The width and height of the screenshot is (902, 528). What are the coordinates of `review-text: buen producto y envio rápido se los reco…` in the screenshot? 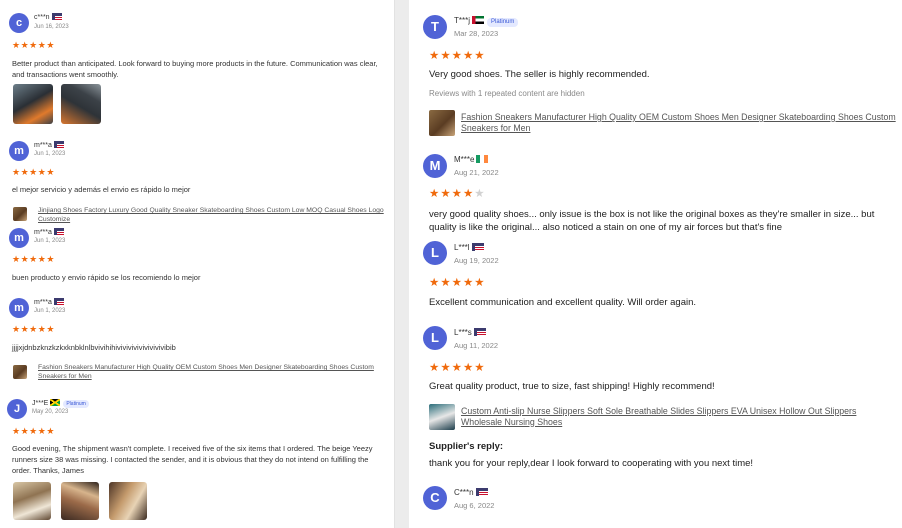 It's located at (106, 277).